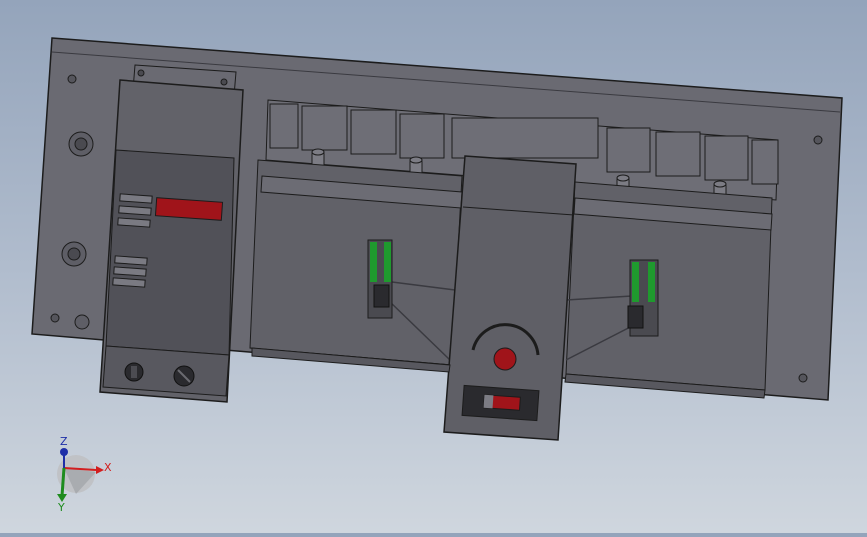  What do you see at coordinates (134, 372) in the screenshot?
I see `slotted-knob-icon` at bounding box center [134, 372].